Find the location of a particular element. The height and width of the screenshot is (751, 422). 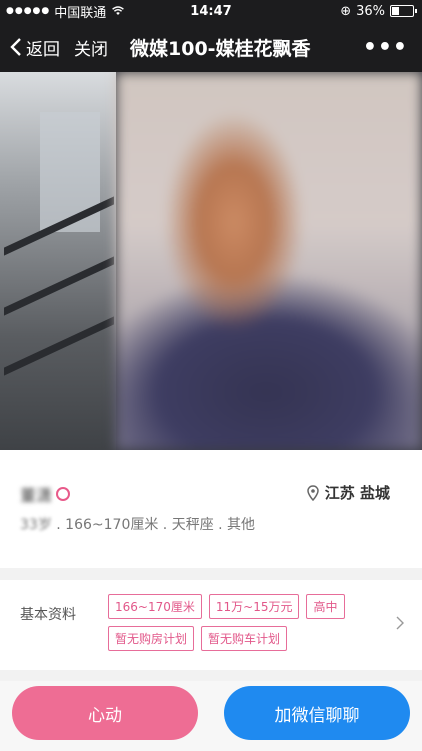

tag-house-plan: 暂无购房计划 is located at coordinates (151, 638).